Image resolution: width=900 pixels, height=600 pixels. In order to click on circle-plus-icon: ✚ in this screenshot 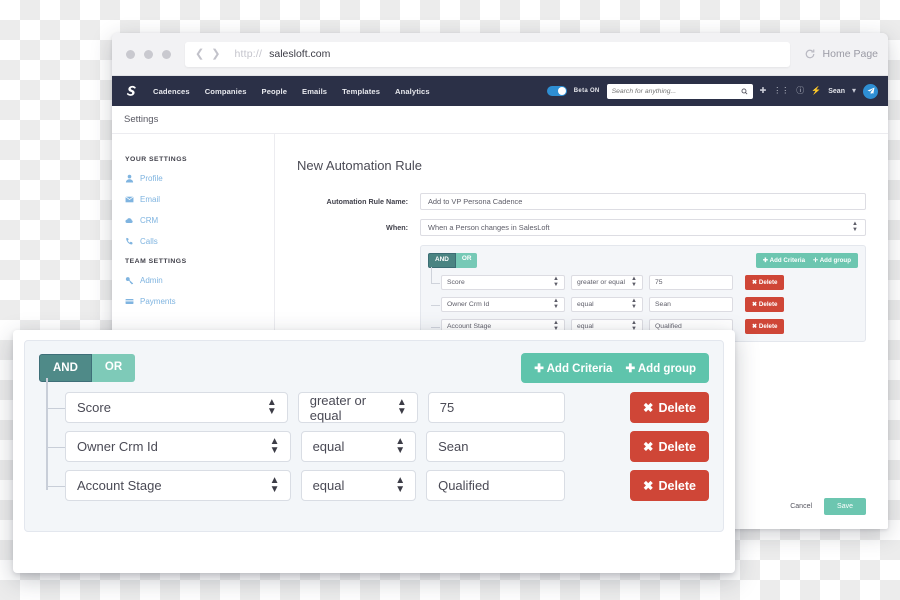, I will do `click(630, 369)`.